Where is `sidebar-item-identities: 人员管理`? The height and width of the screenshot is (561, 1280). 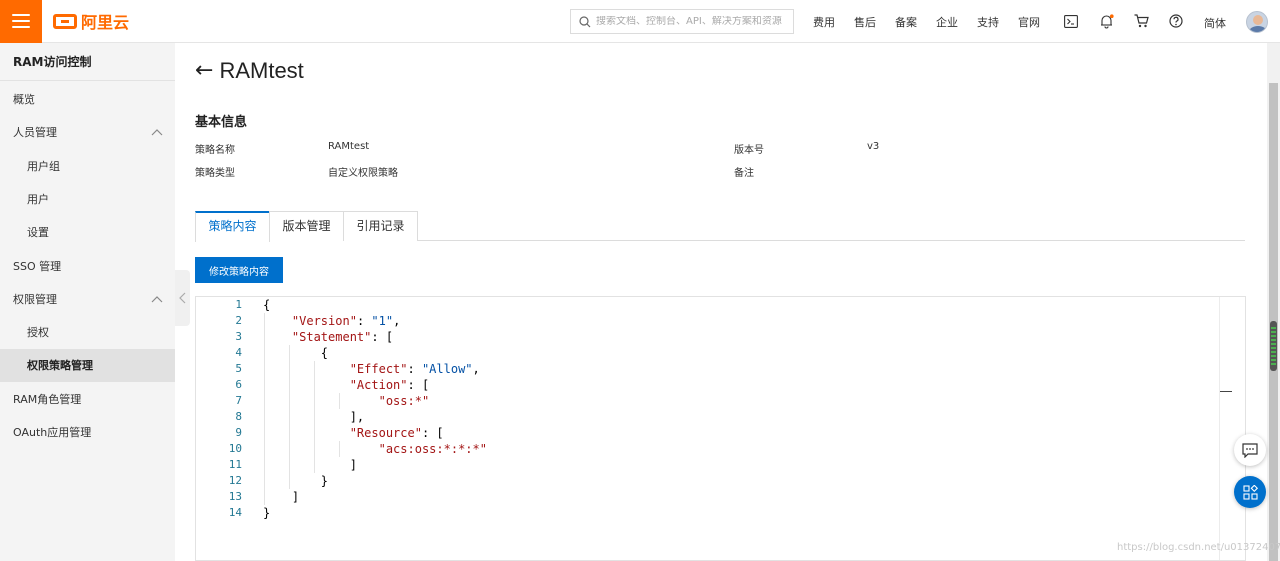
sidebar-item-identities: 人员管理 is located at coordinates (87, 132).